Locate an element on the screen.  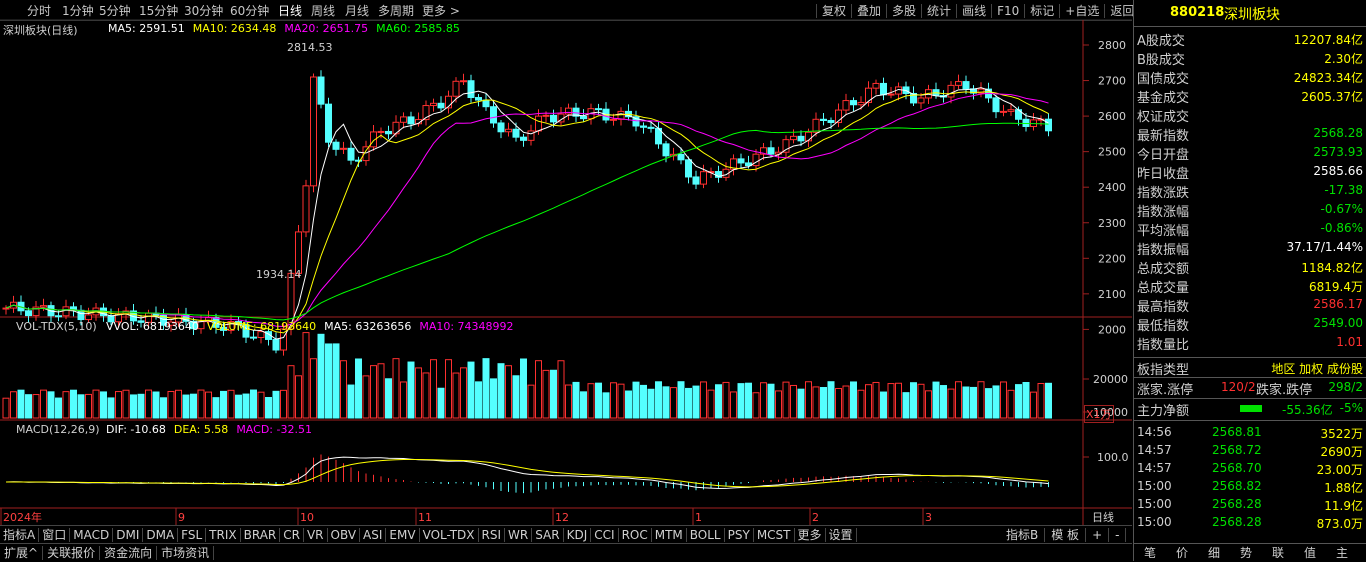
time-label-1: 9 is located at coordinates (181, 517).